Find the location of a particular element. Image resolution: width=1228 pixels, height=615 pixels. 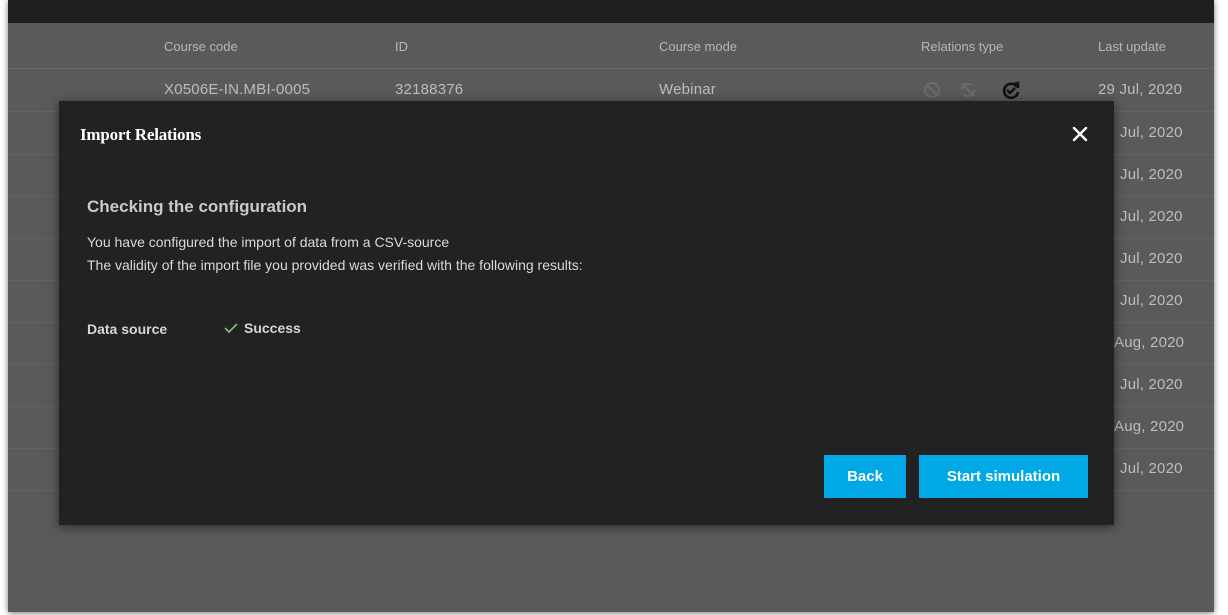

data-source-status: Success is located at coordinates (262, 328).